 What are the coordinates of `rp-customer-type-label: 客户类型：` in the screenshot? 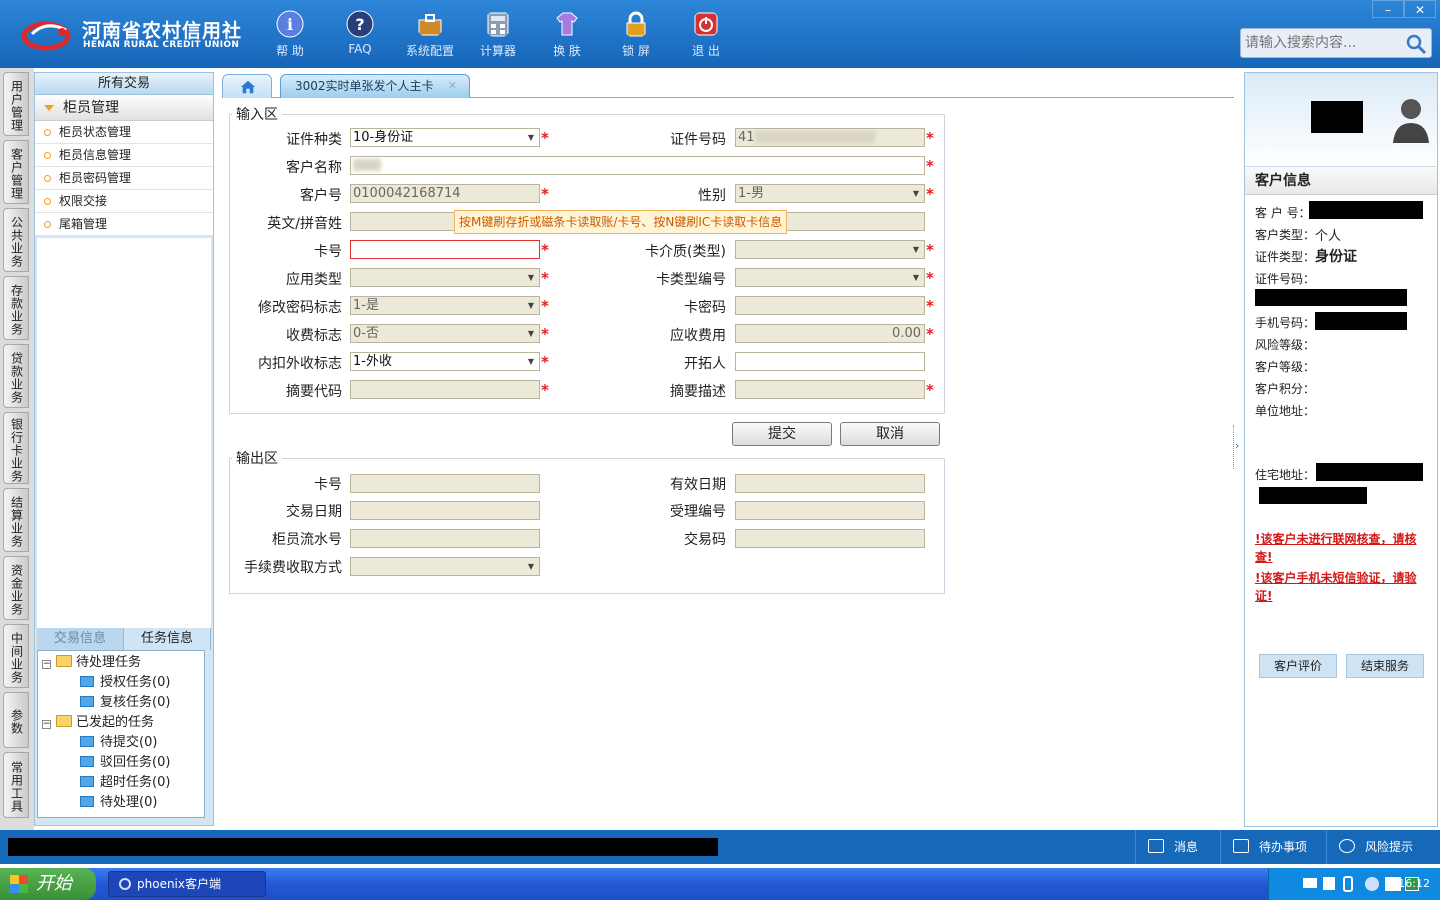 It's located at (1285, 235).